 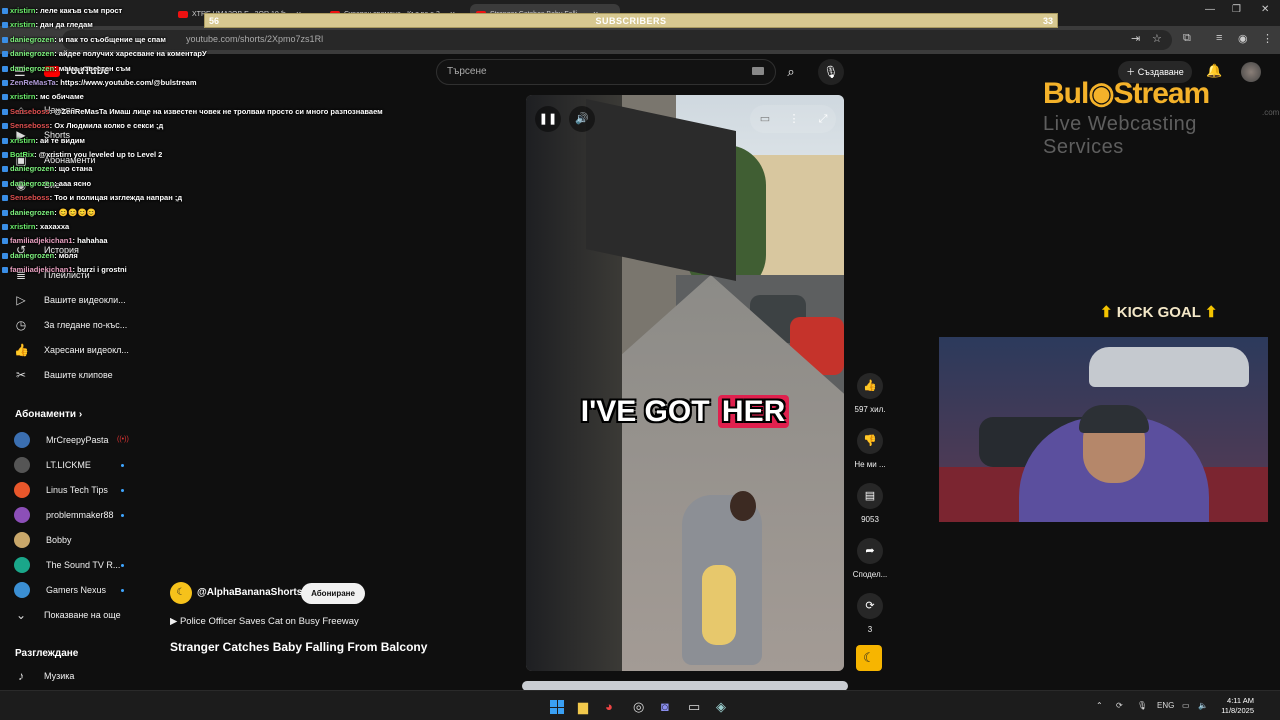 What do you see at coordinates (106, 126) in the screenshot?
I see `chat-text: : Ох Людмила колко е секси ;д` at bounding box center [106, 126].